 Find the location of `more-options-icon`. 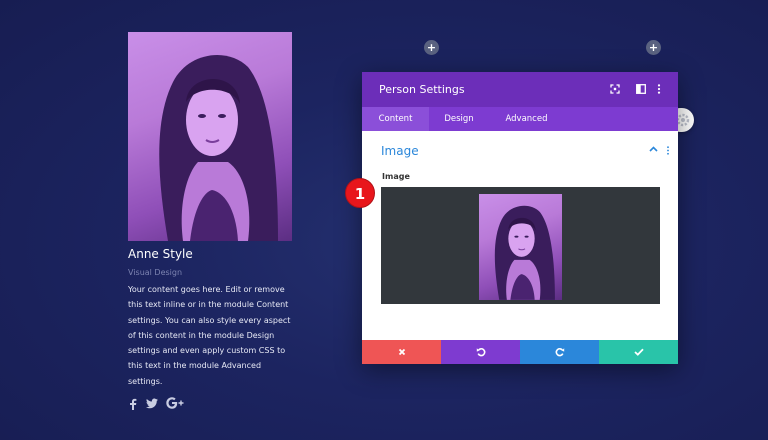

more-options-icon is located at coordinates (659, 89).